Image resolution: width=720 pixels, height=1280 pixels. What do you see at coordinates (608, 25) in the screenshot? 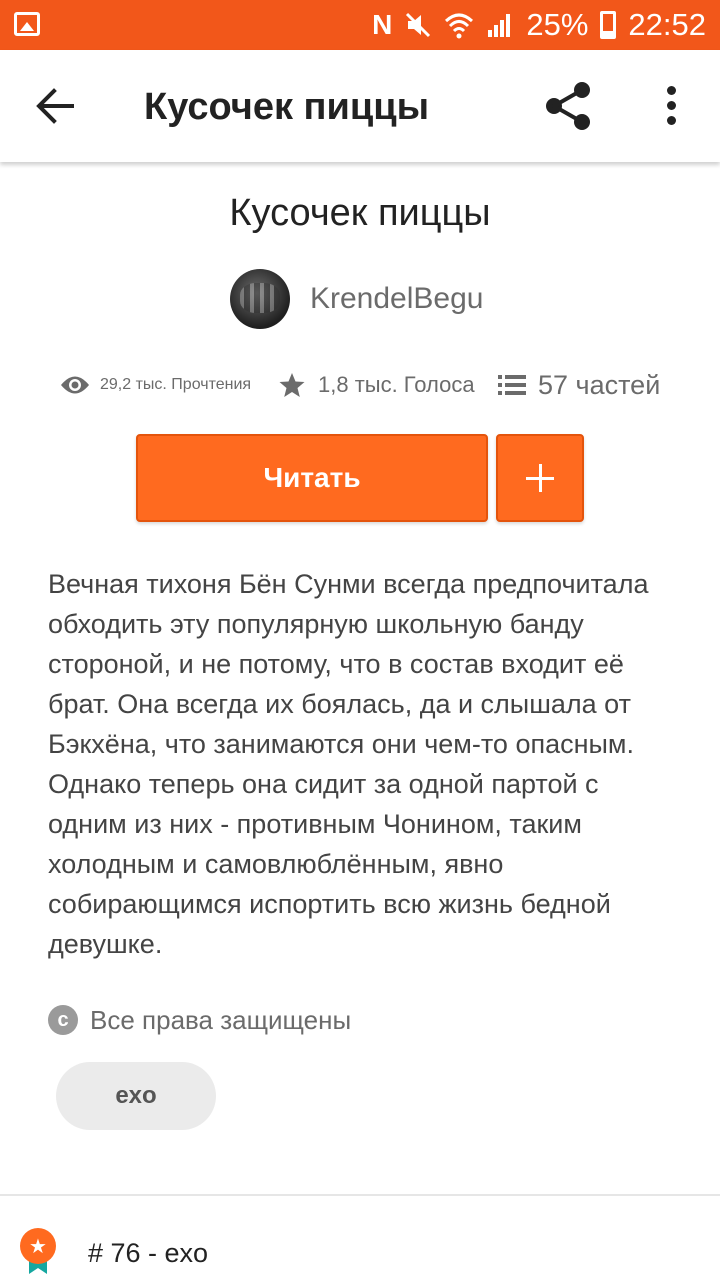
I see `battery-icon` at bounding box center [608, 25].